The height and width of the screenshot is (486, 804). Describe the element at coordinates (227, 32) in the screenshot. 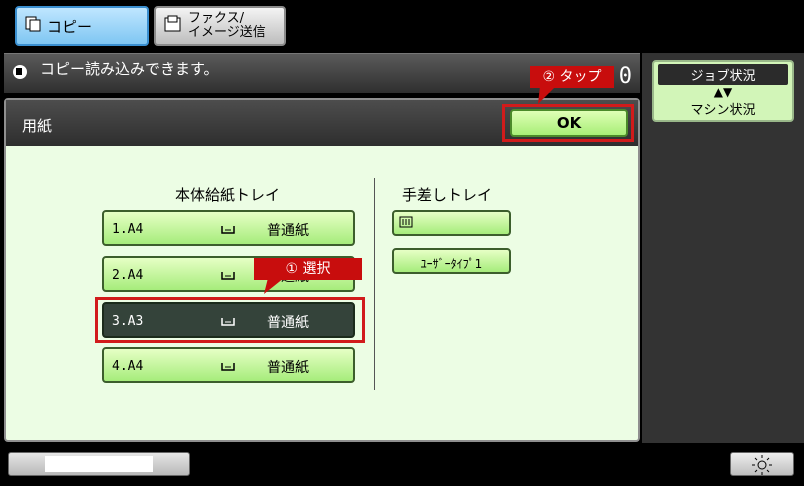

I see `tab-fax-label-line2: イメージ送信` at that location.